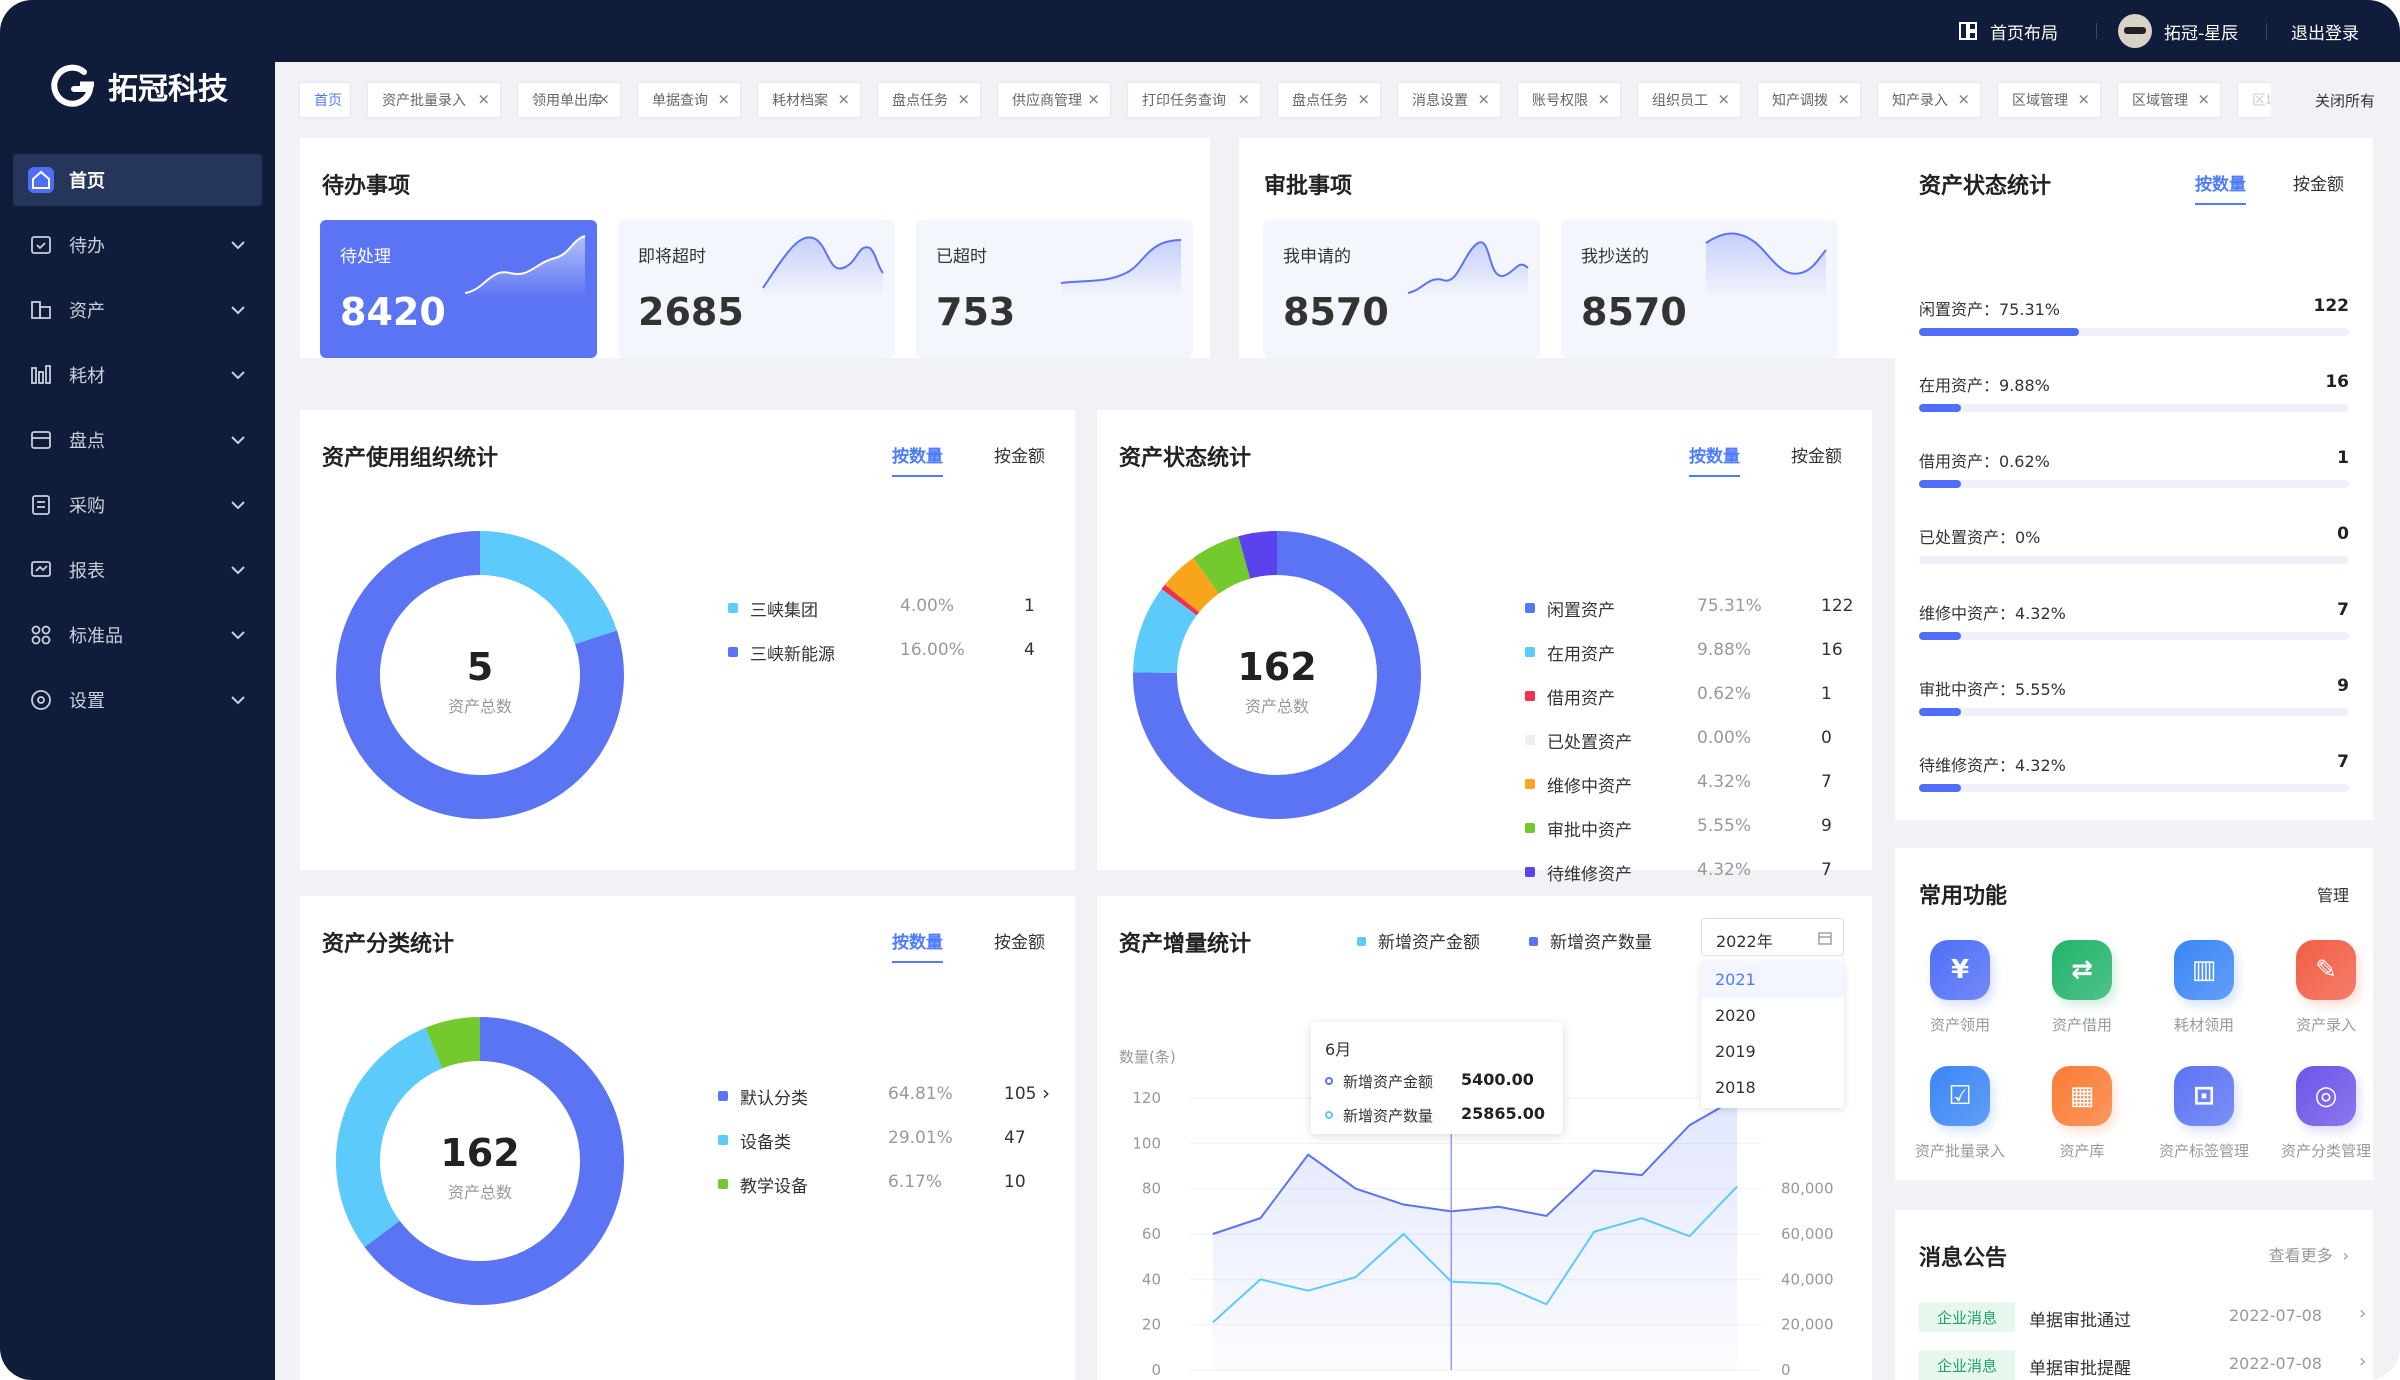 Image resolution: width=2400 pixels, height=1380 pixels. What do you see at coordinates (137, 700) in the screenshot?
I see `sidebar-item: 设置` at bounding box center [137, 700].